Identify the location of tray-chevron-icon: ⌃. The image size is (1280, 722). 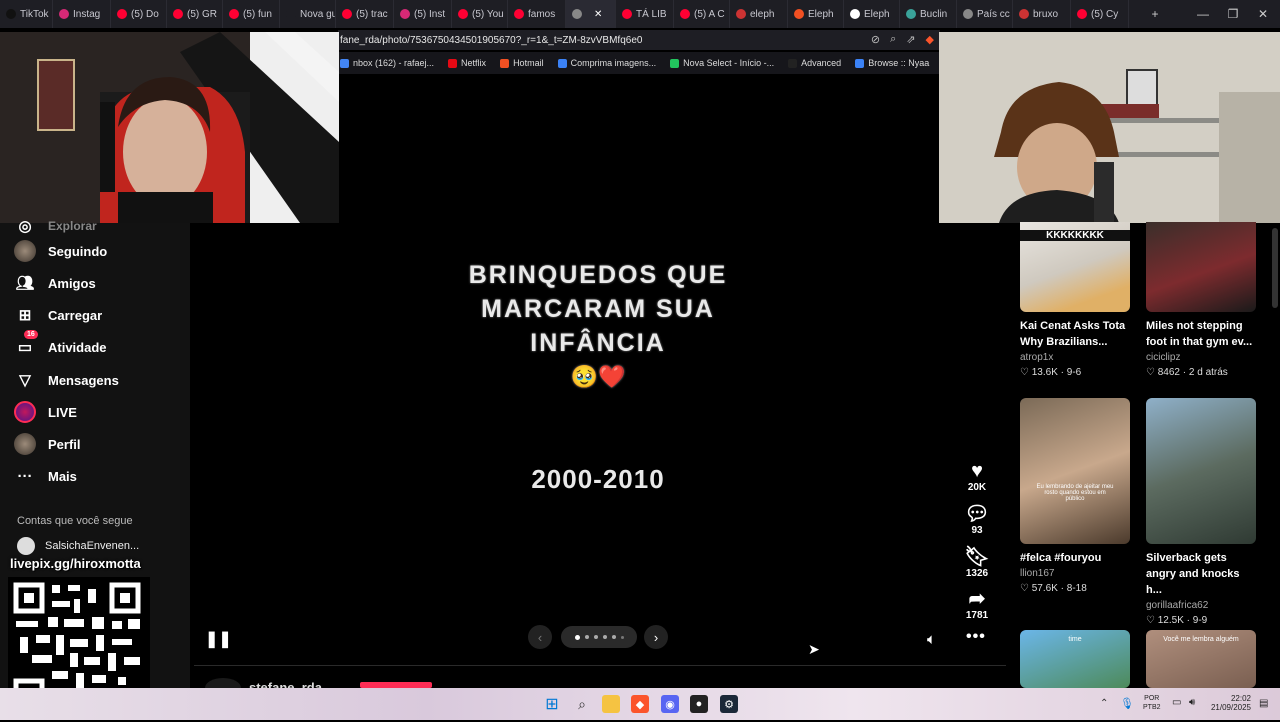
(1104, 703).